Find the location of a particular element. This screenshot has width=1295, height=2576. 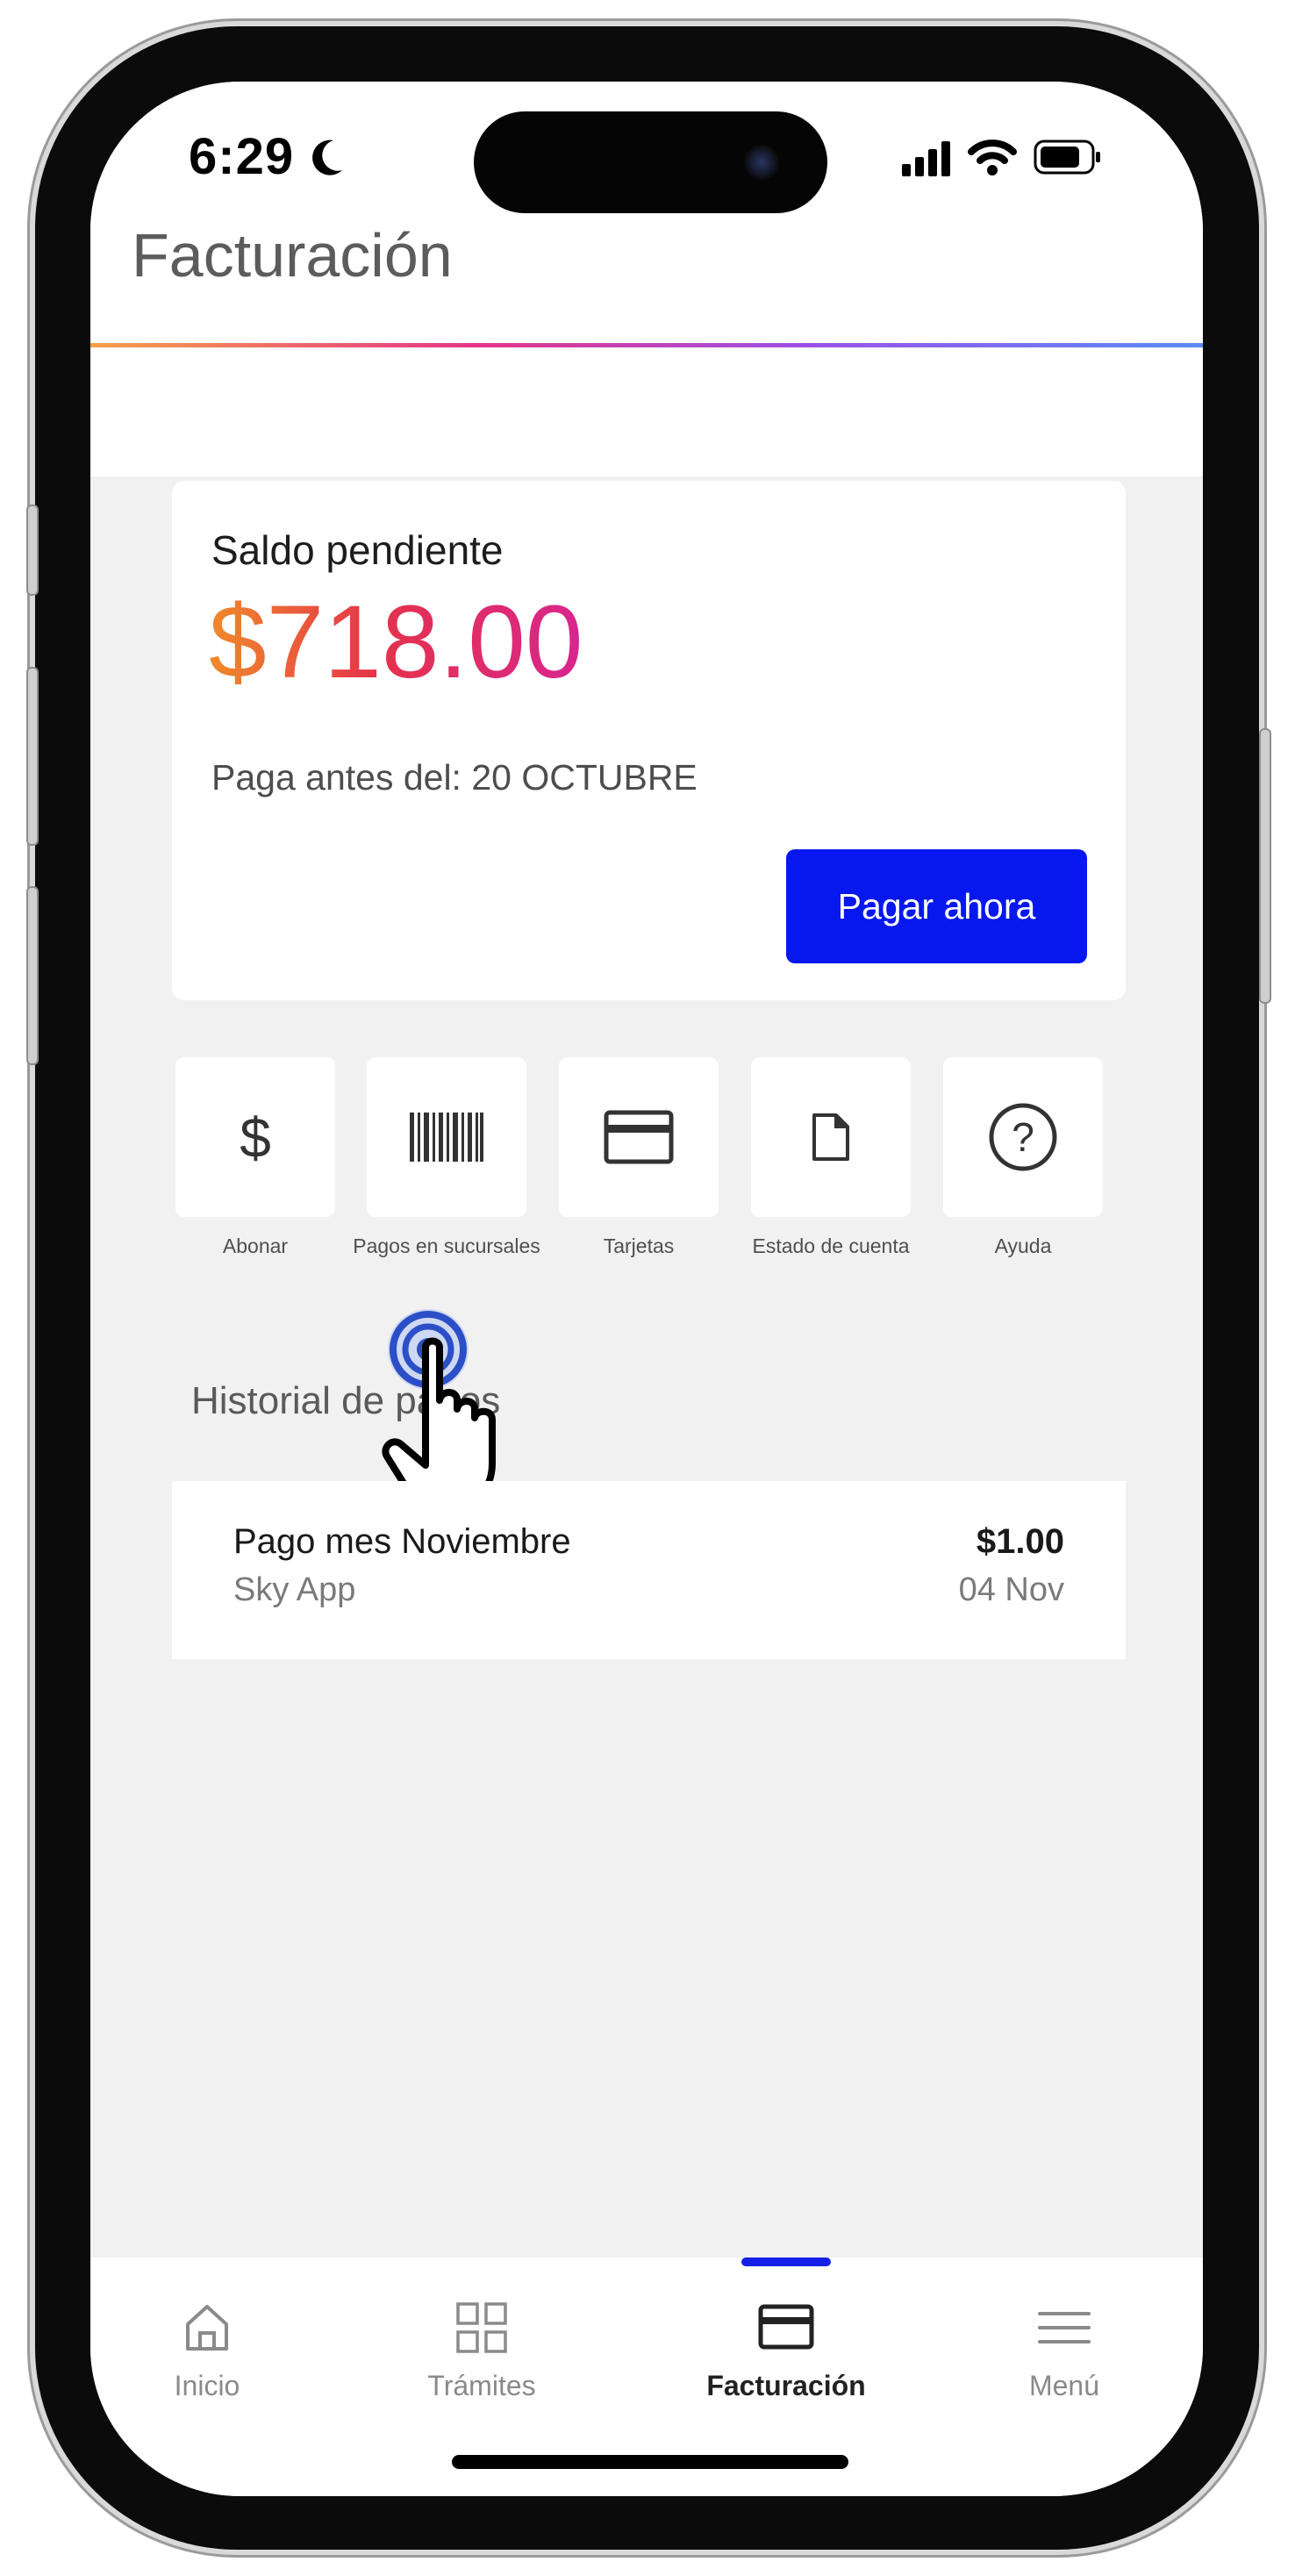

nav-label-inicio: Inicio is located at coordinates (207, 2385).